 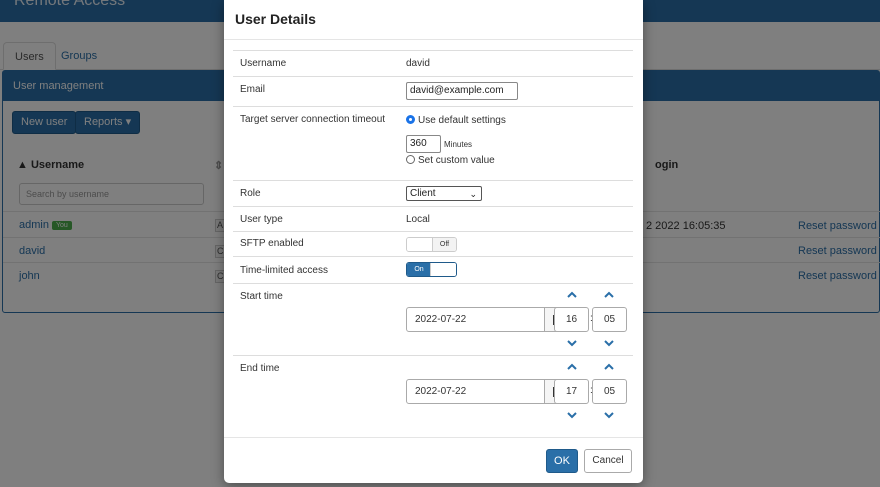 What do you see at coordinates (410, 119) in the screenshot?
I see `default-settings-radio` at bounding box center [410, 119].